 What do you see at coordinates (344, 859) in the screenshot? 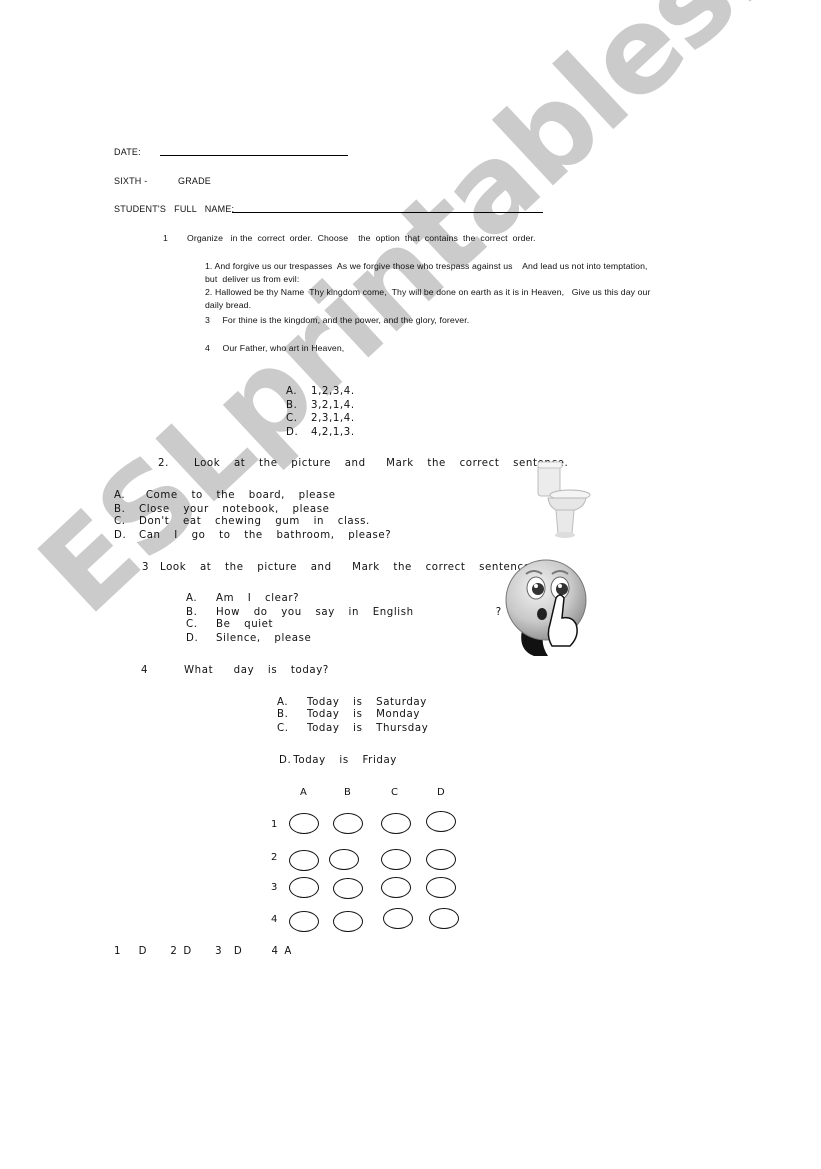
I see `answer-bubble-2-b` at bounding box center [344, 859].